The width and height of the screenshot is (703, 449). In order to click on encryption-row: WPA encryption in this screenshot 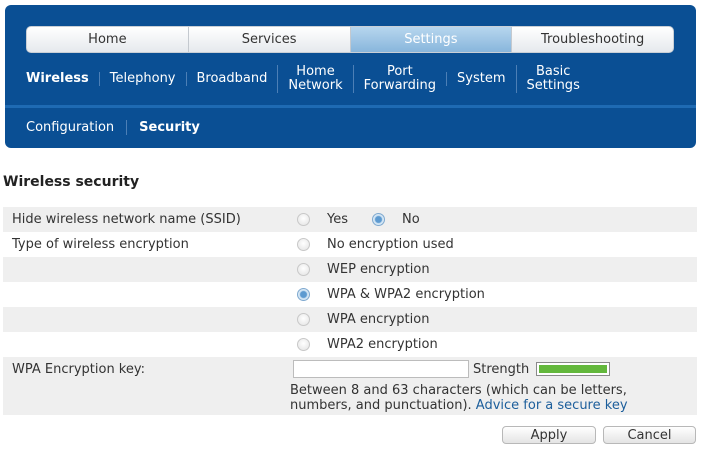, I will do `click(350, 319)`.